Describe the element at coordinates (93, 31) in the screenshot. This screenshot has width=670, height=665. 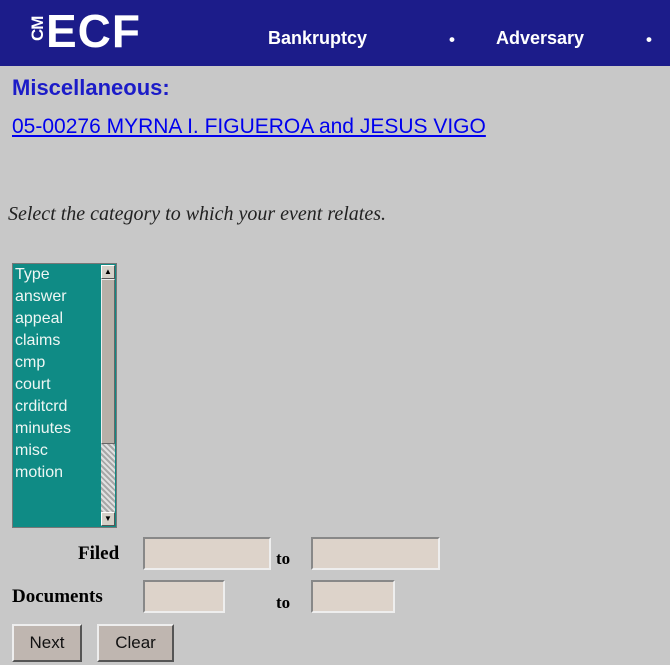
I see `logo-text: ECF` at that location.